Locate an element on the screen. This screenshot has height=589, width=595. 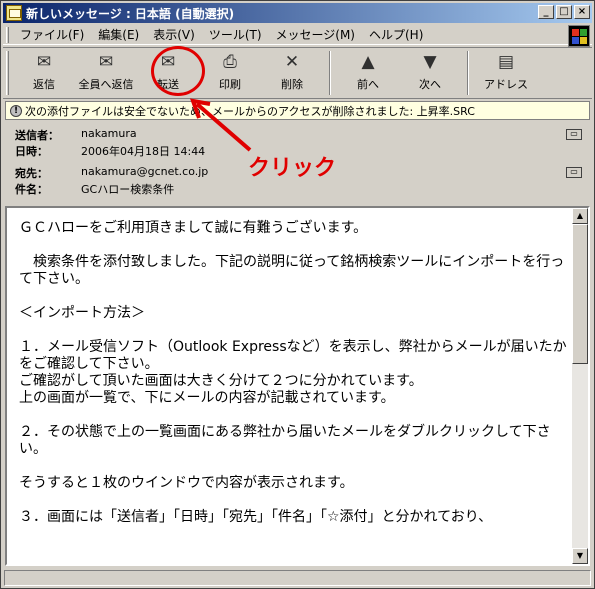
annotation-label: クリック is located at coordinates (292, 168).